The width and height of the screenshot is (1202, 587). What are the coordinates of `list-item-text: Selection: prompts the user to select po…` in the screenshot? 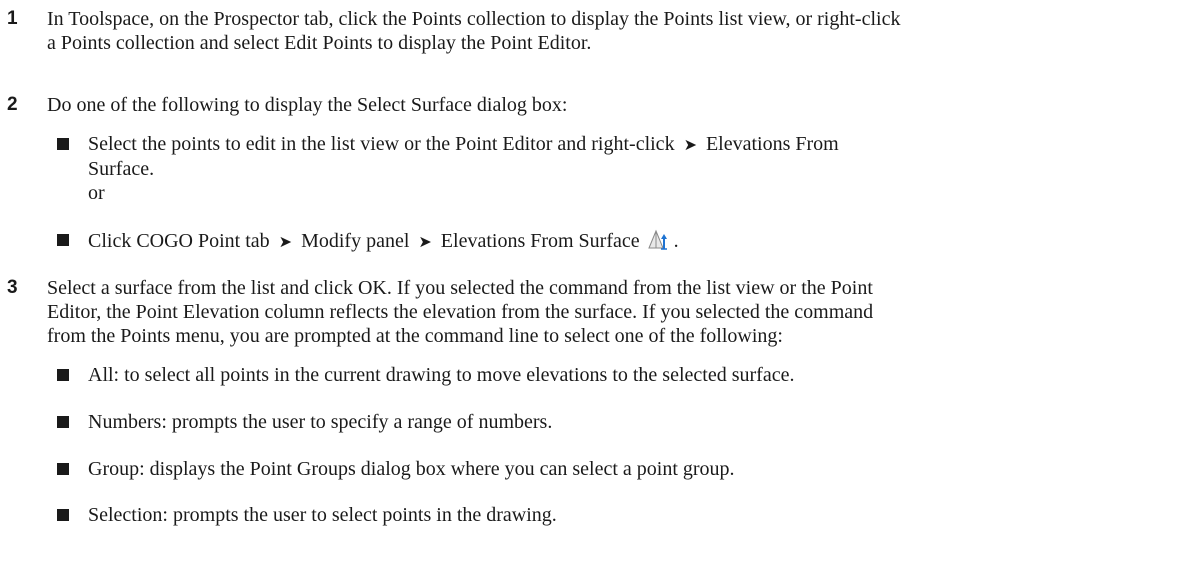 It's located at (322, 515).